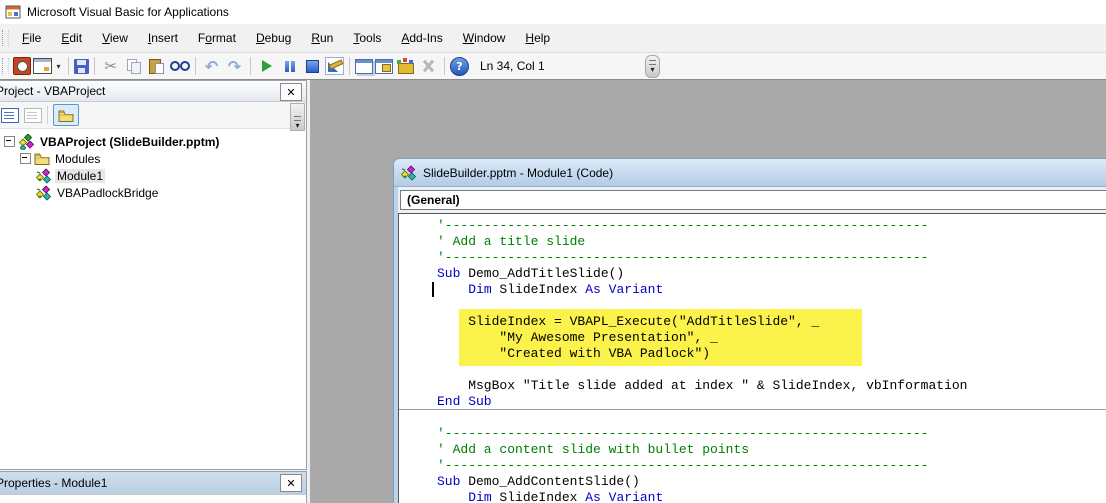 The height and width of the screenshot is (503, 1106). What do you see at coordinates (750, 173) in the screenshot?
I see `code-window-title-bar: SlideBuilder.pptm - Module1 (Code)` at bounding box center [750, 173].